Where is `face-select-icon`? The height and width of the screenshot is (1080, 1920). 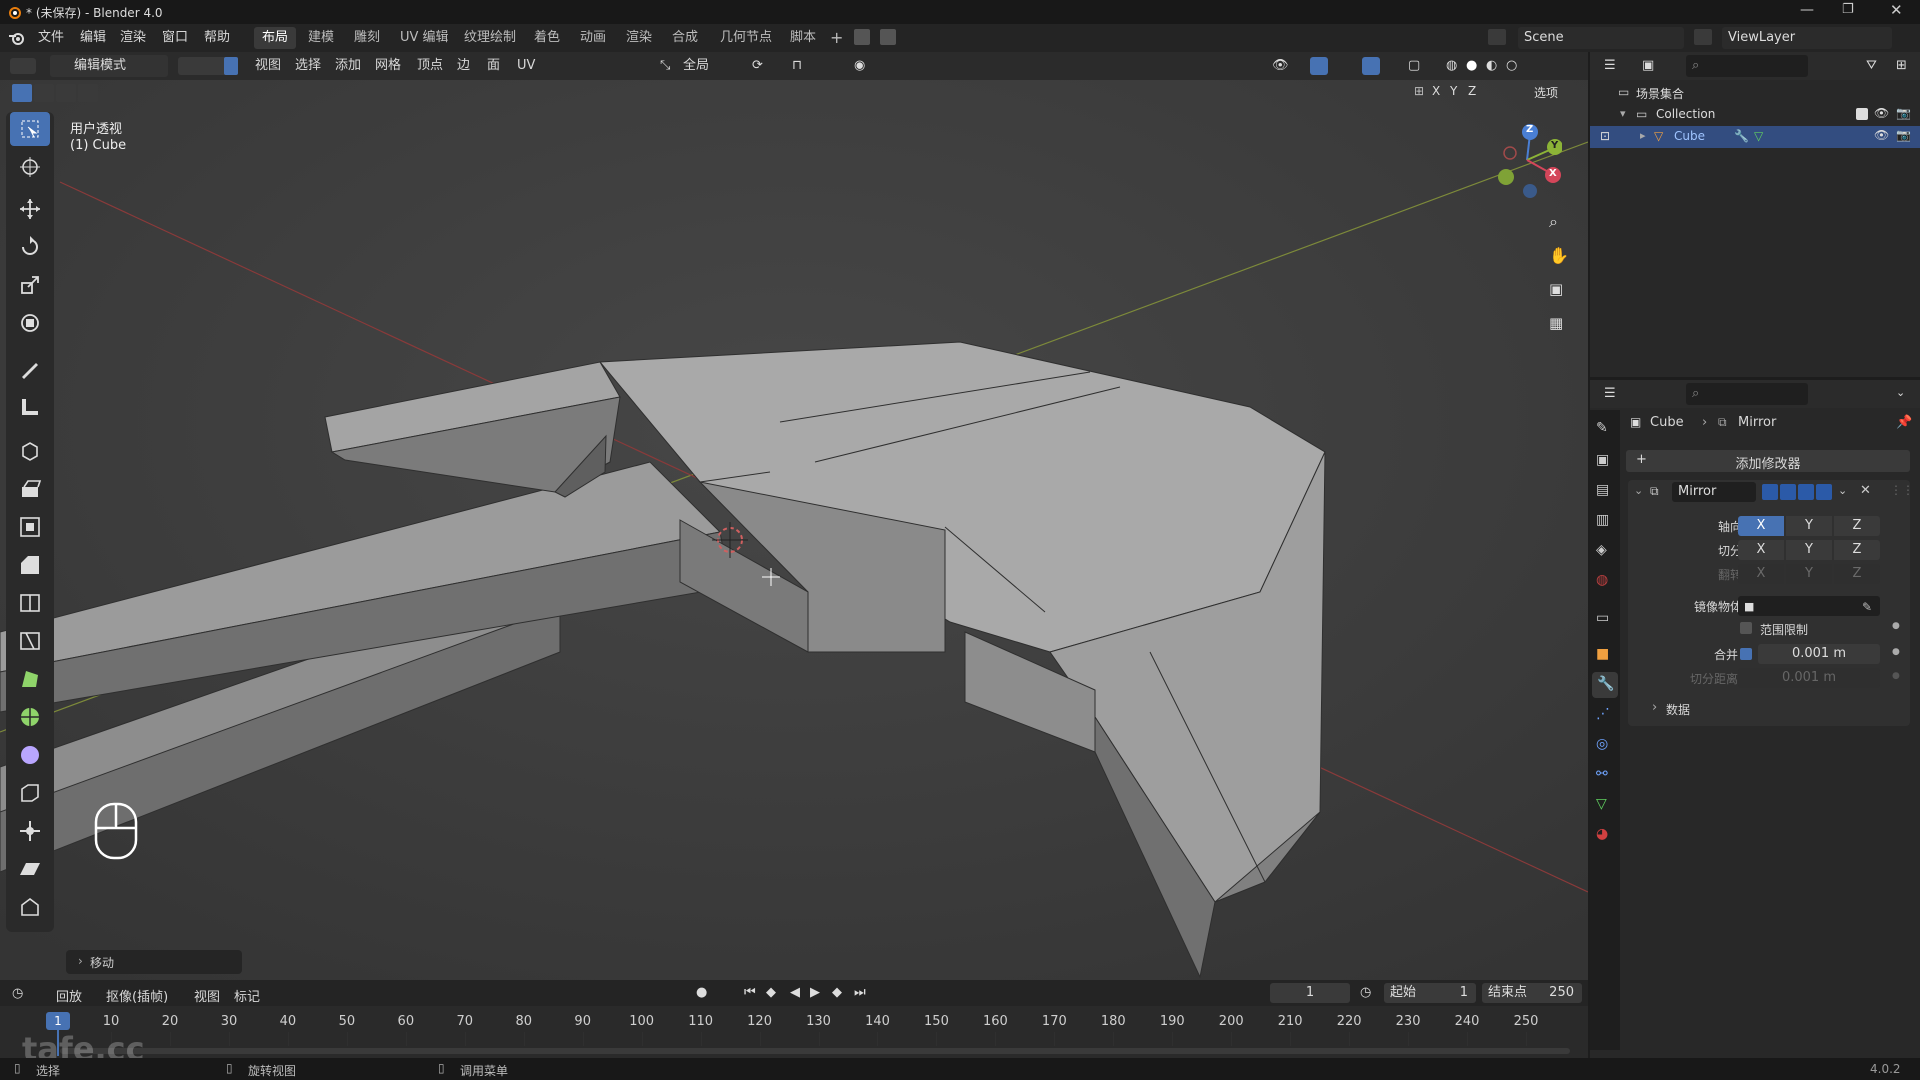
face-select-icon is located at coordinates (231, 66).